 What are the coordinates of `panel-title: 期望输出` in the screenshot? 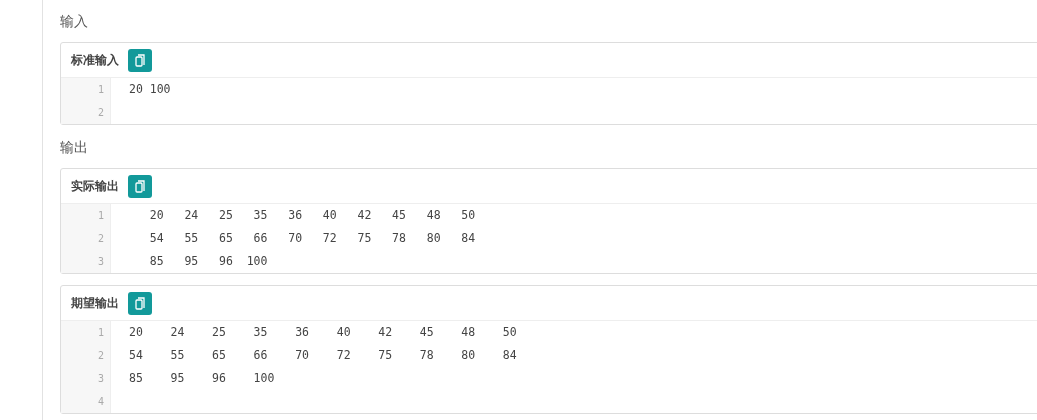 It's located at (95, 303).